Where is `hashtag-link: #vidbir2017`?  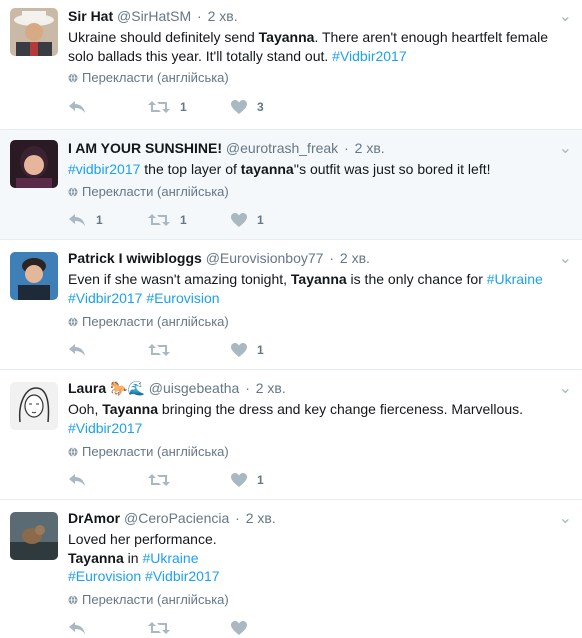 hashtag-link: #vidbir2017 is located at coordinates (104, 169).